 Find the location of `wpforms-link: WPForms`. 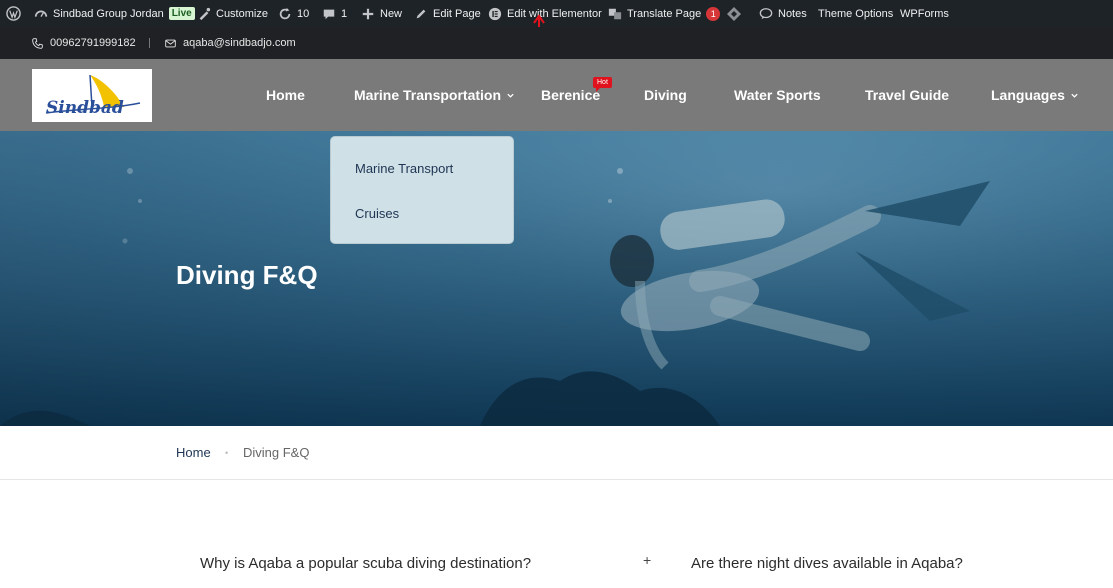

wpforms-link: WPForms is located at coordinates (924, 13).